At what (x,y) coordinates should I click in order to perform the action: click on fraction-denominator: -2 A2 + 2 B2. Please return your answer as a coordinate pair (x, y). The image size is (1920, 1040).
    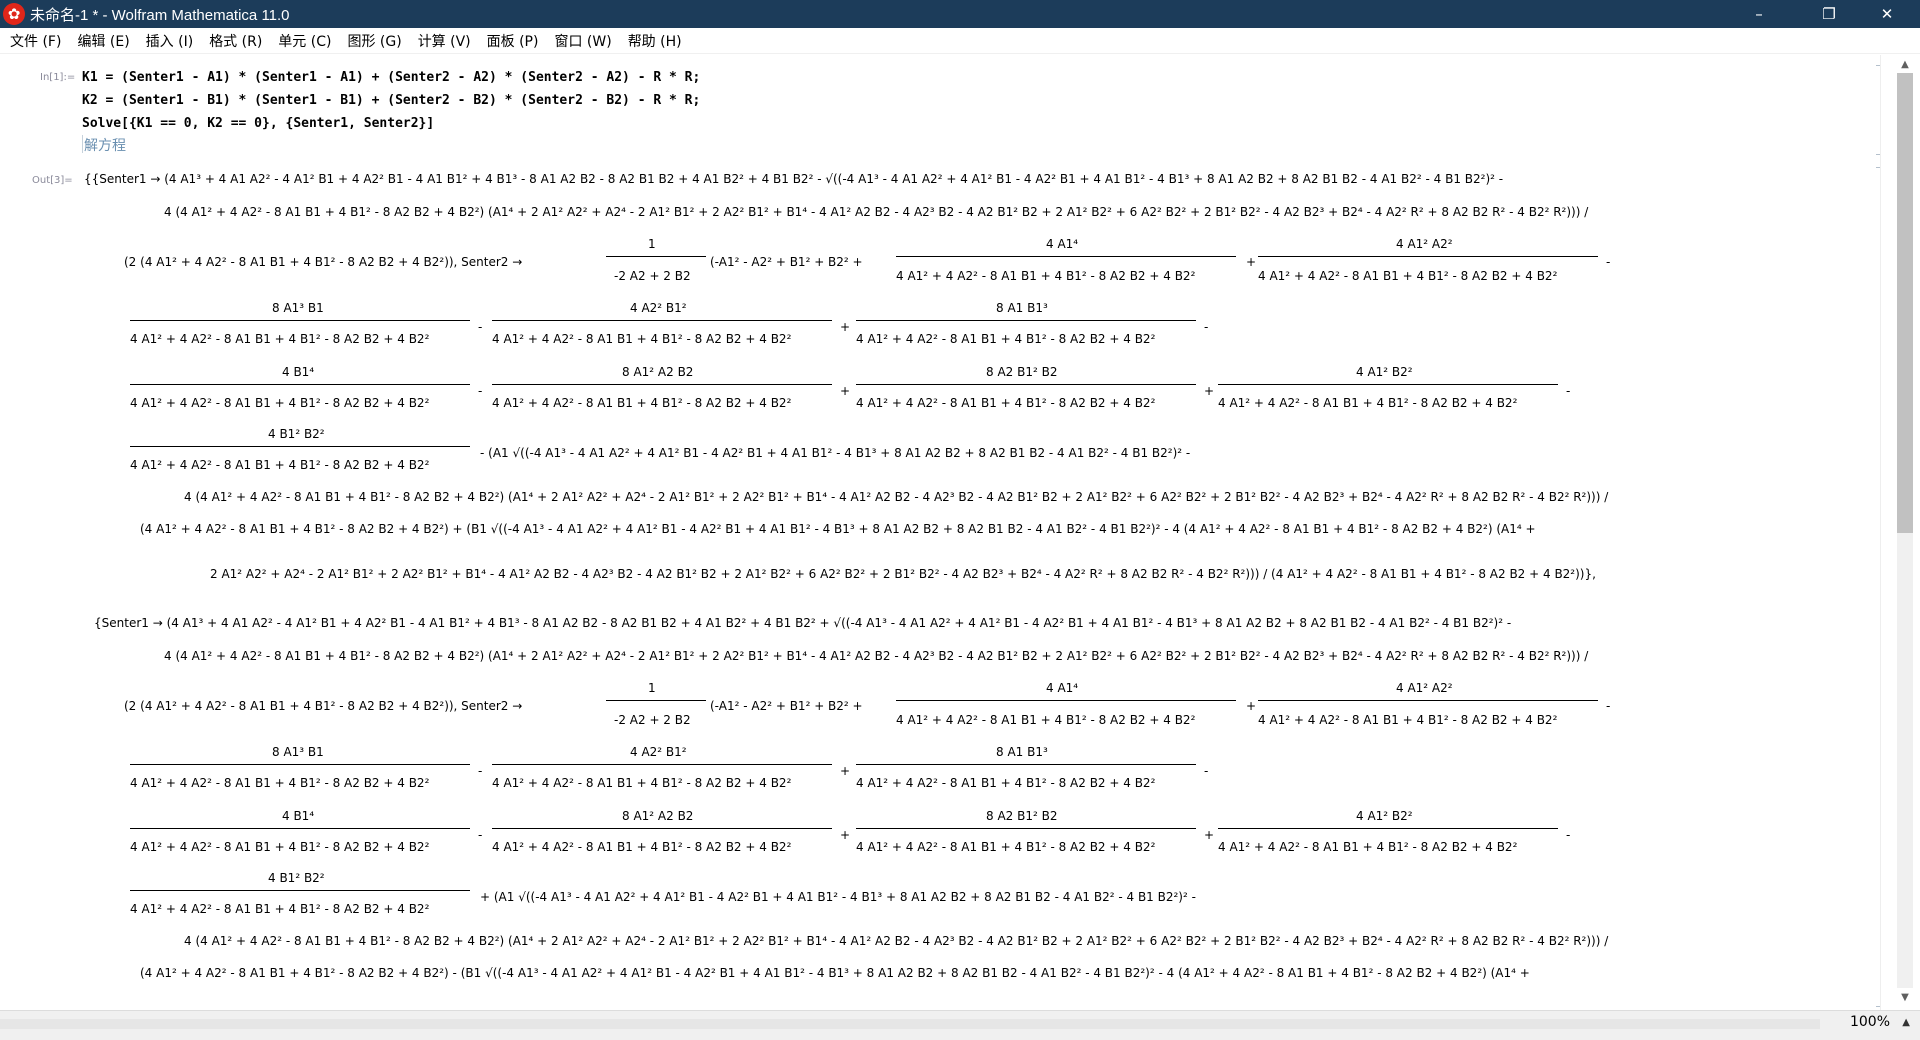
    Looking at the image, I should click on (652, 720).